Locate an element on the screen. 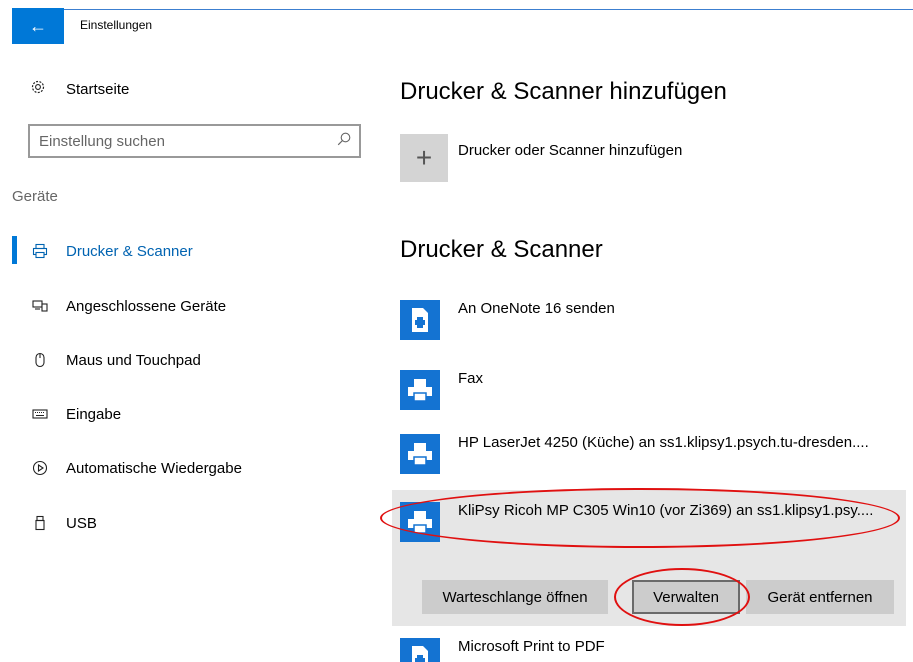 This screenshot has height=662, width=913. open-queue-button: Warteschlange öffnen is located at coordinates (515, 597).